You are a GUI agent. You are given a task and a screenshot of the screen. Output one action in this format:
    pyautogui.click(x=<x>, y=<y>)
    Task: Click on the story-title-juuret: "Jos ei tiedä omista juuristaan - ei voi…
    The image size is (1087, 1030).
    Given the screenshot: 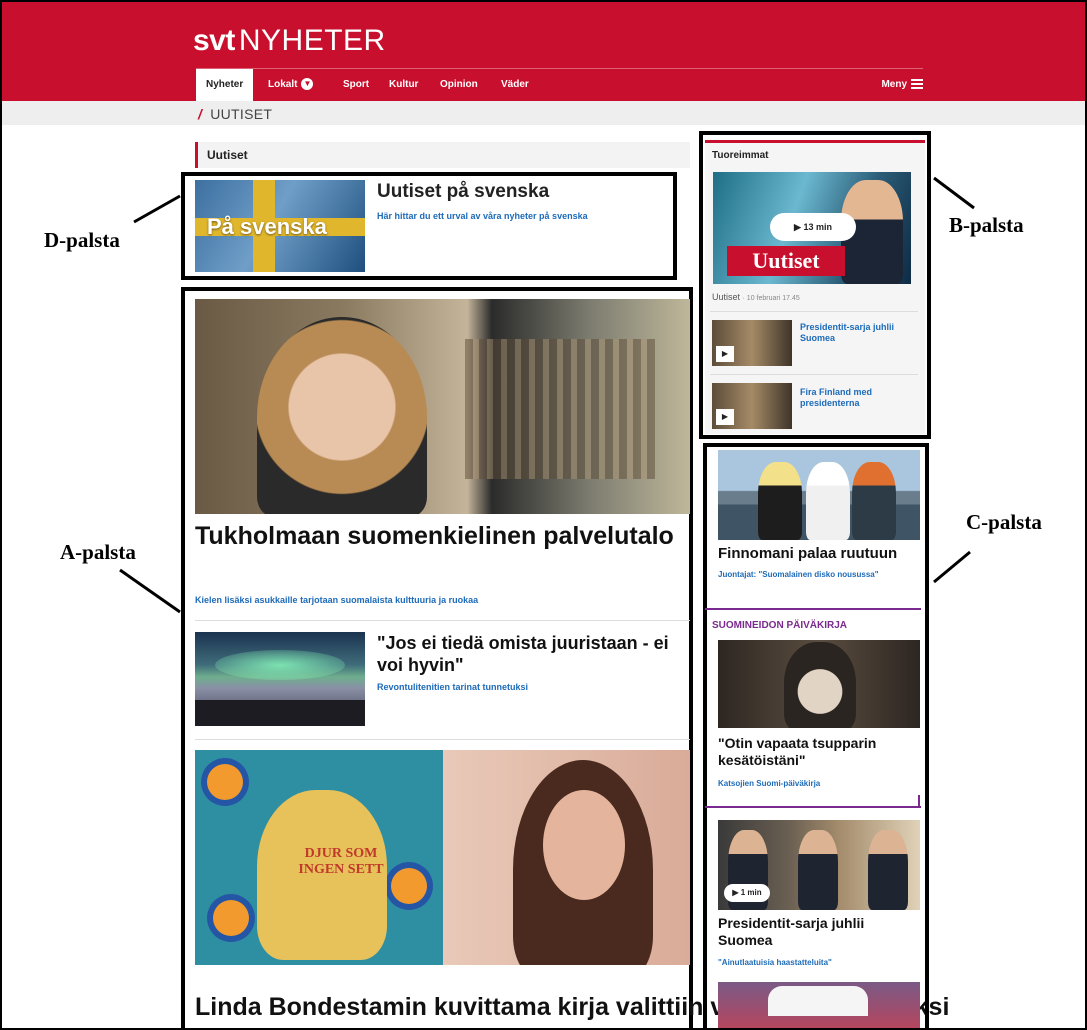 What is the action you would take?
    pyautogui.click(x=532, y=654)
    